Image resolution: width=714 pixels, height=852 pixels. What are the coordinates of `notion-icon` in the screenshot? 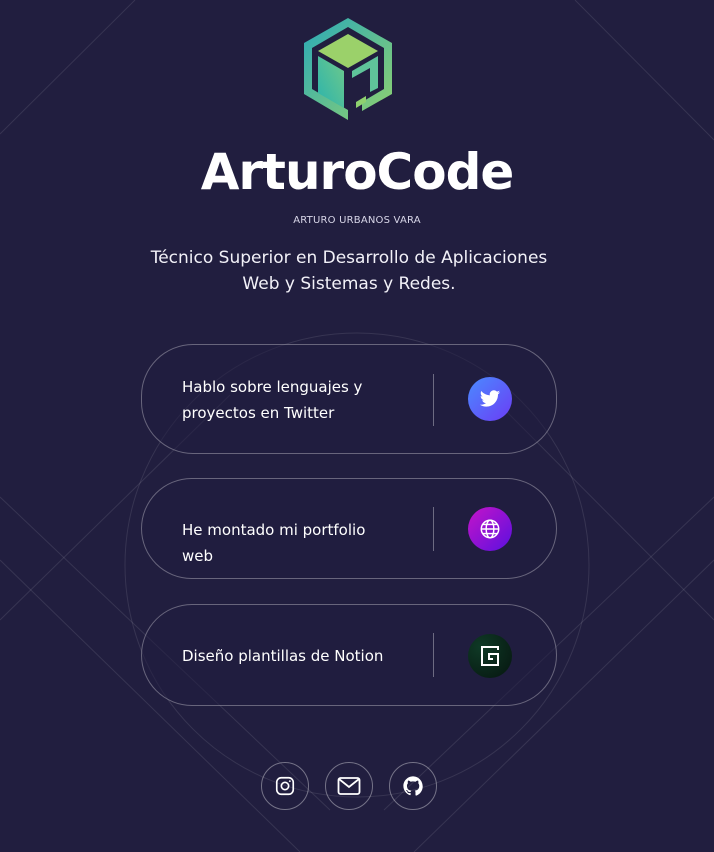 It's located at (490, 656).